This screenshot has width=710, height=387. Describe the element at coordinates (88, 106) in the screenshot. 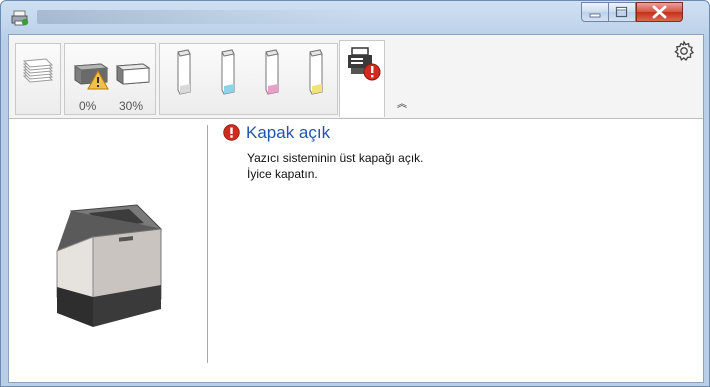

I see `tray-1-level: 0%` at that location.